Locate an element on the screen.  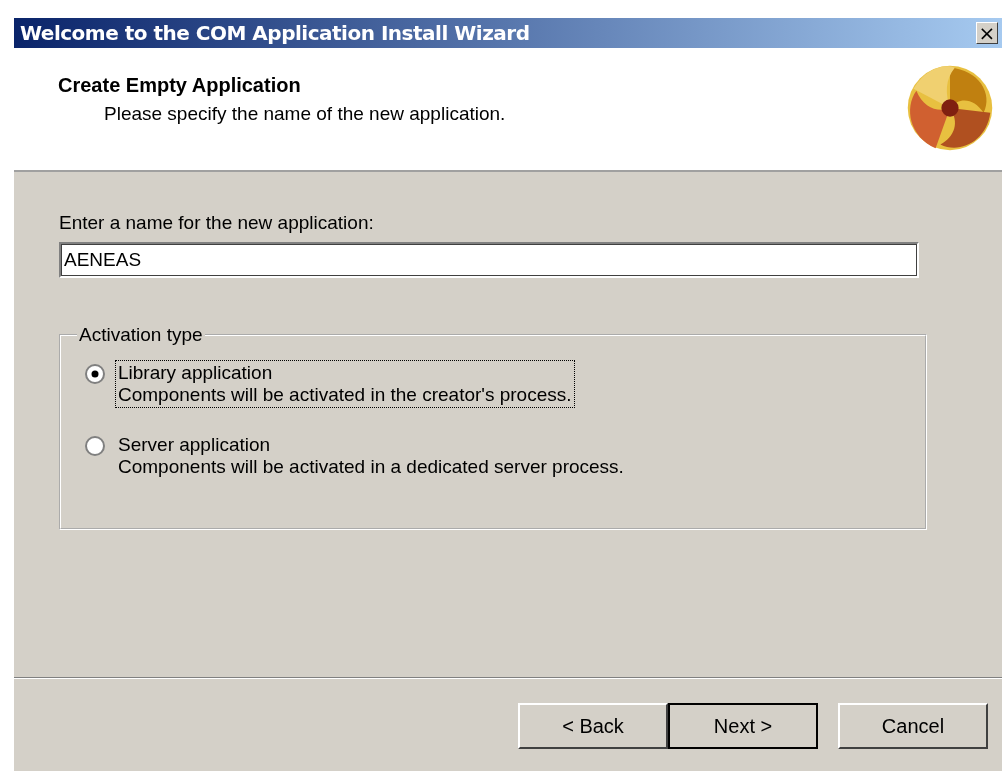
group-legend: Activation type is located at coordinates (141, 335).